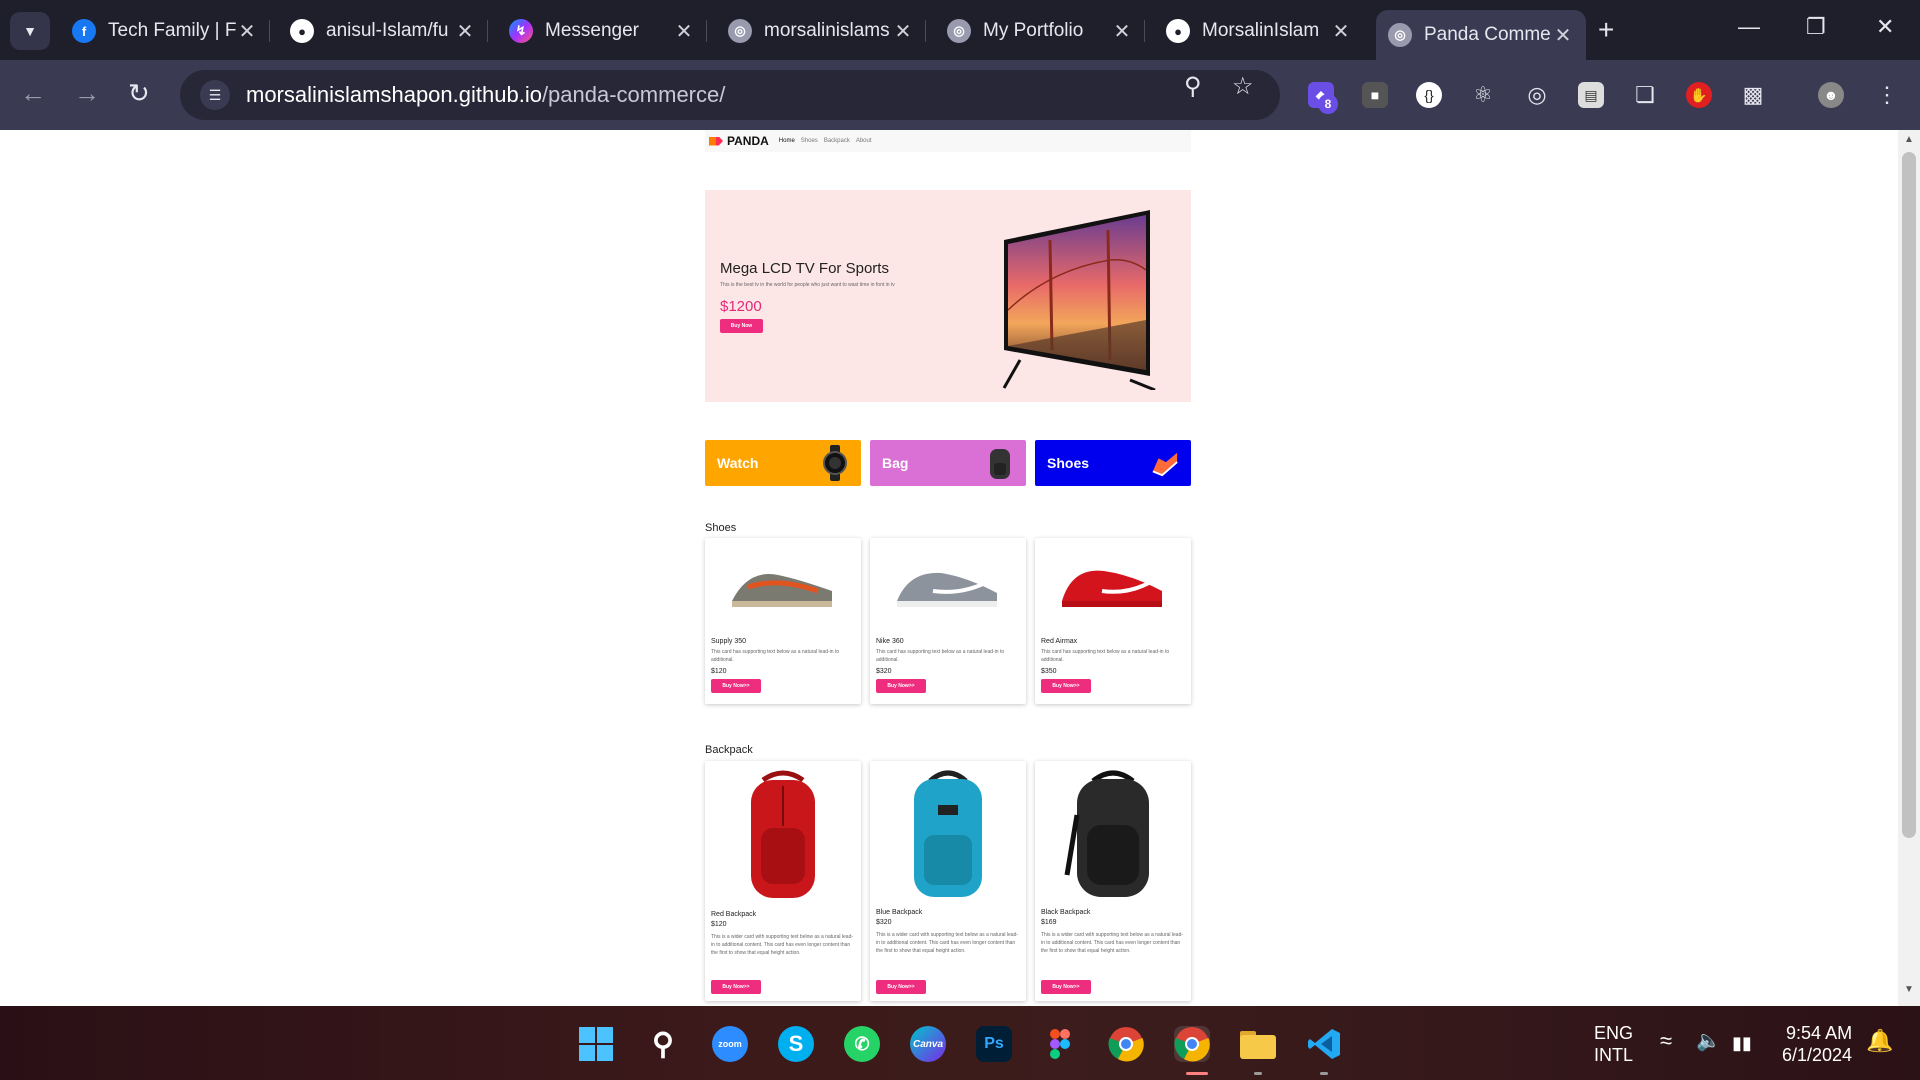 The height and width of the screenshot is (1080, 1920). What do you see at coordinates (895, 463) in the screenshot?
I see `category-label: Bag` at bounding box center [895, 463].